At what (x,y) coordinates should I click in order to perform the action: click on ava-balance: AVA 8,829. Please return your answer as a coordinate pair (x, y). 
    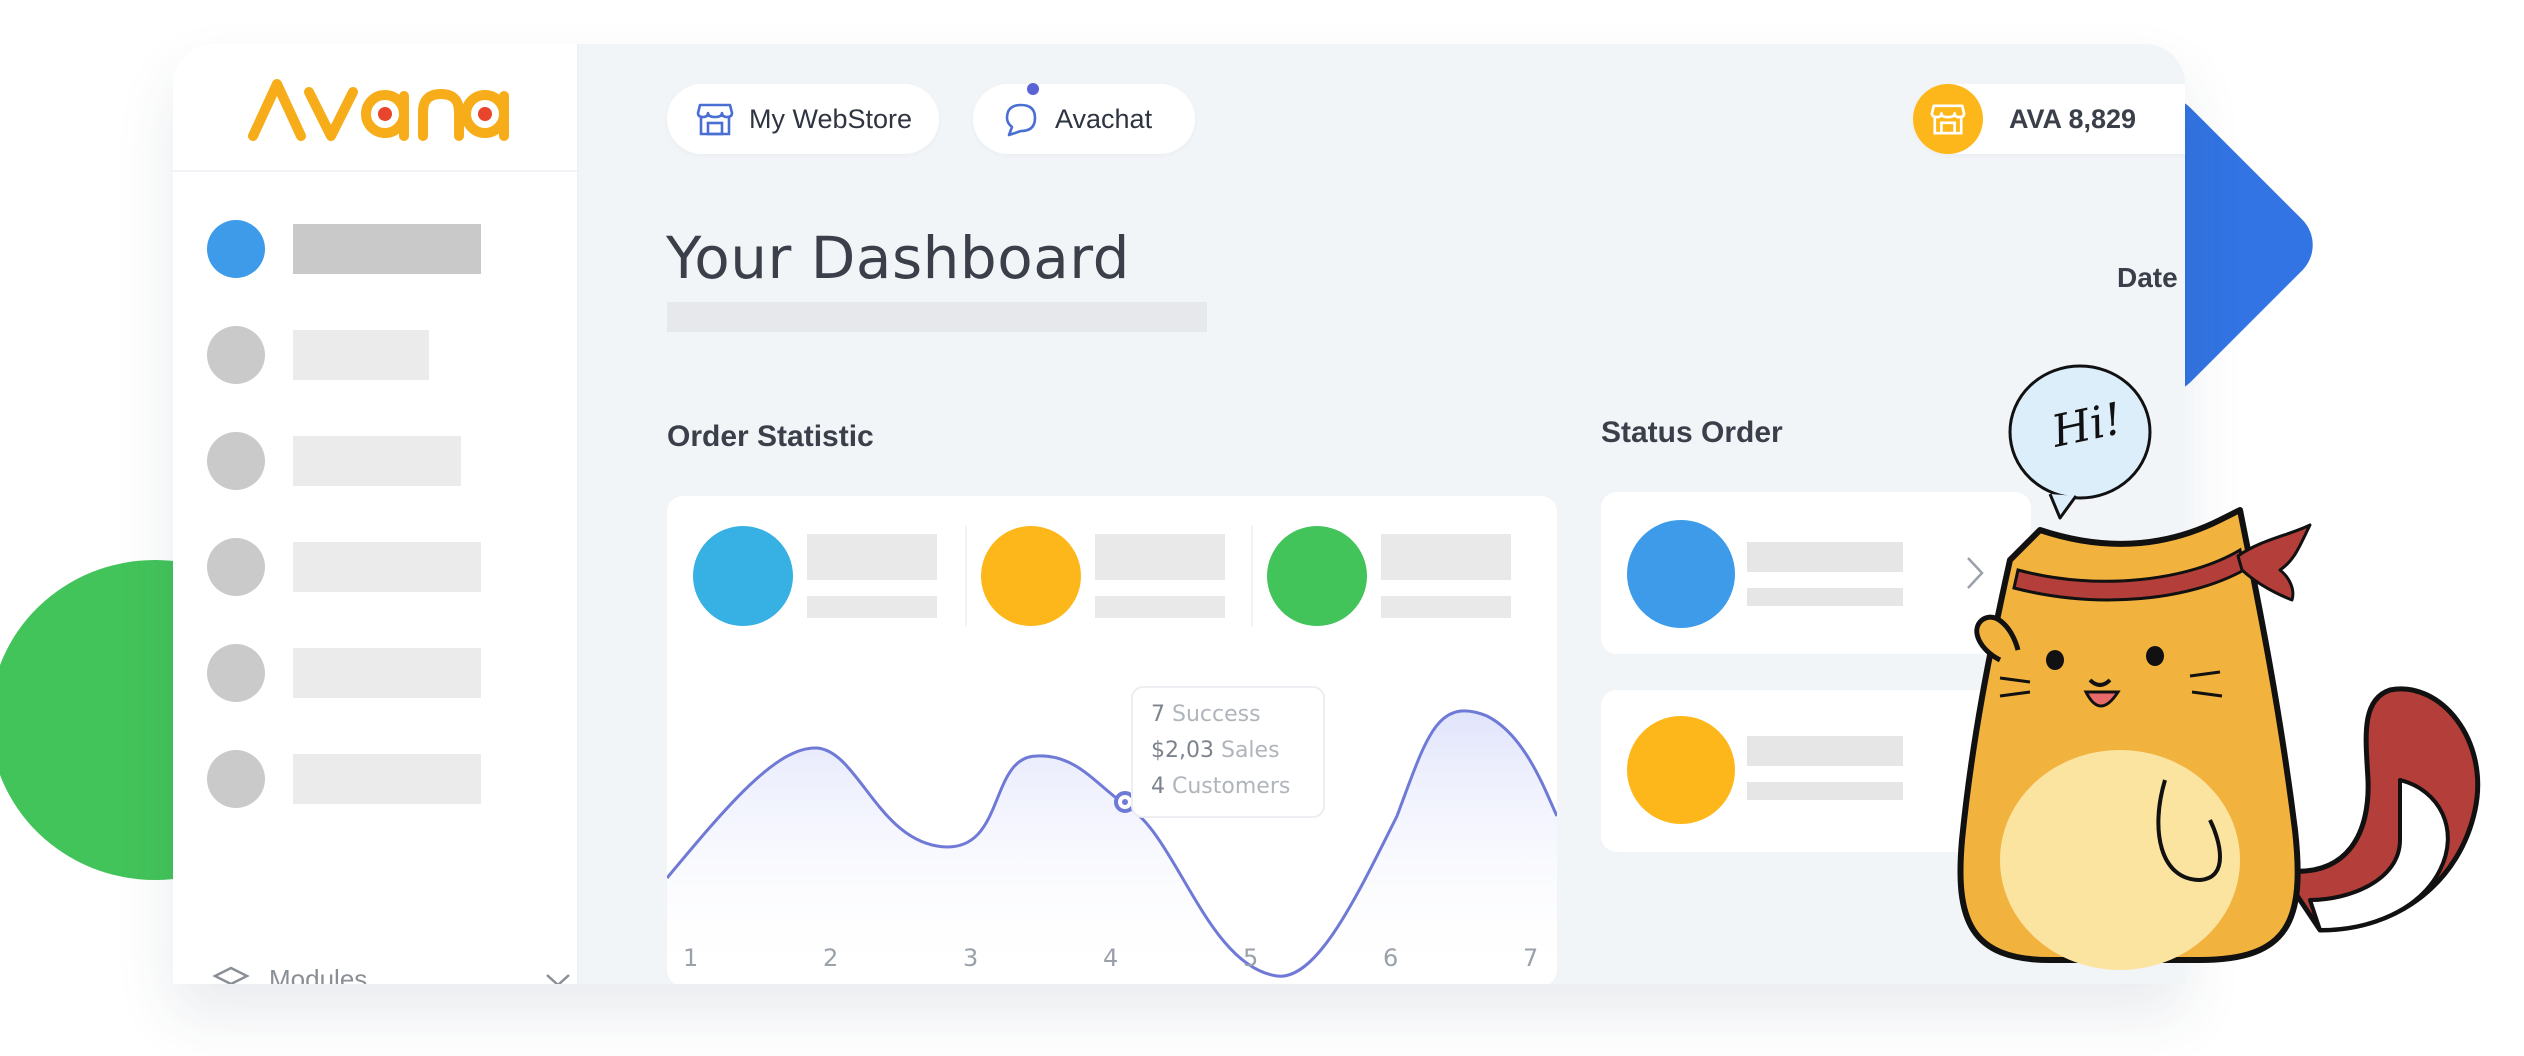
    Looking at the image, I should click on (2049, 119).